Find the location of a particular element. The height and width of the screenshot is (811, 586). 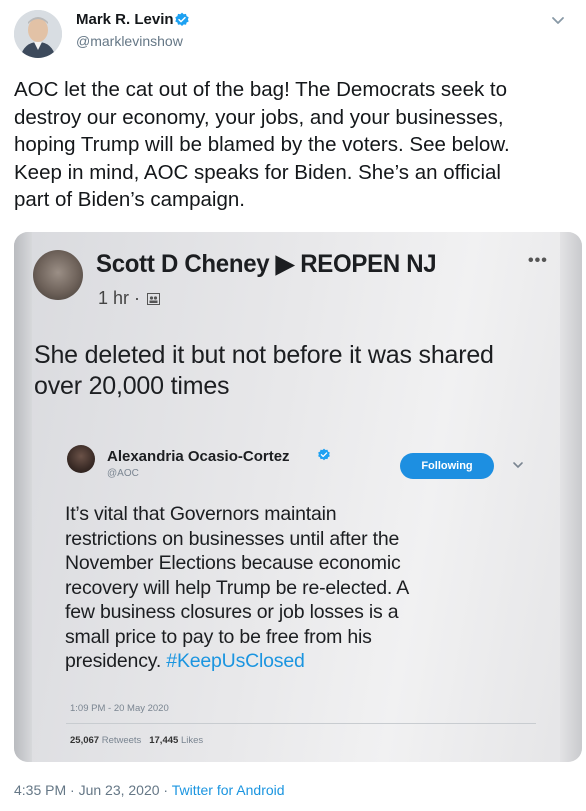

likes-count: 17,445 is located at coordinates (164, 740).